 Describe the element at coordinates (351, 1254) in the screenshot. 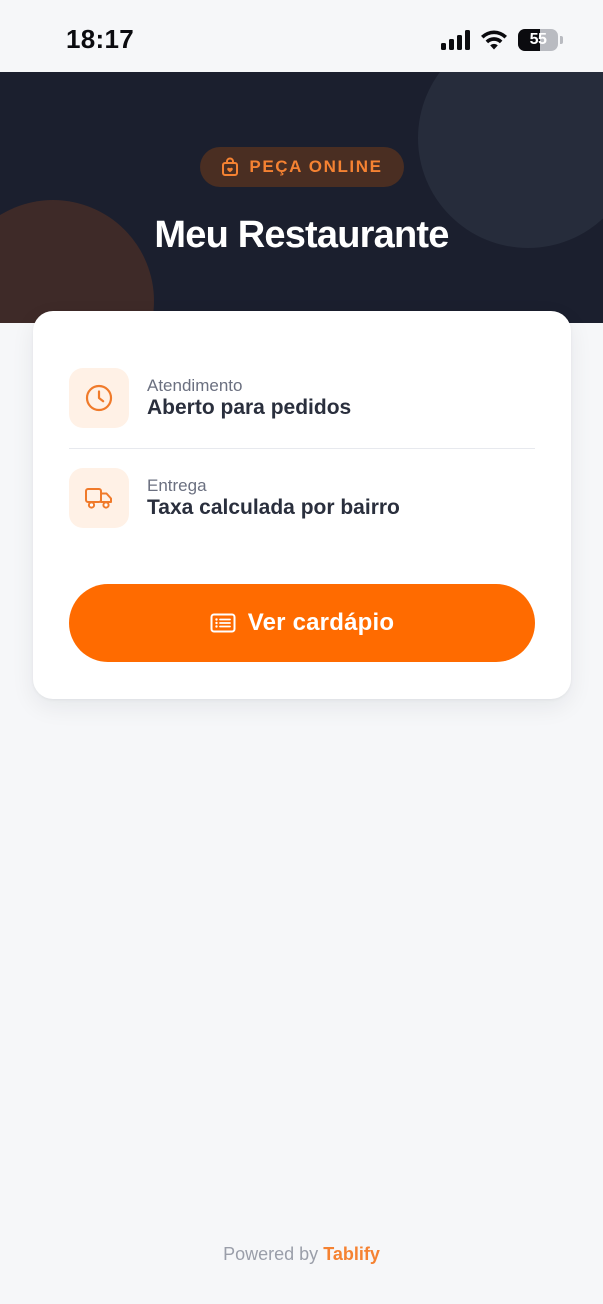

I see `footer-brand-link: Tablify` at that location.